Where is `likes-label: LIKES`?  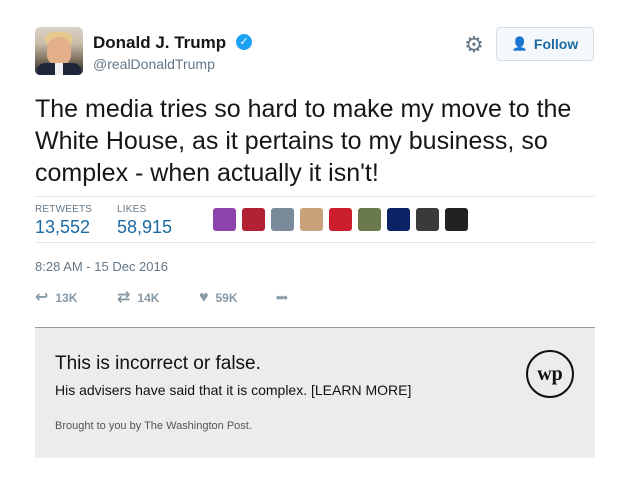
likes-label: LIKES is located at coordinates (132, 209).